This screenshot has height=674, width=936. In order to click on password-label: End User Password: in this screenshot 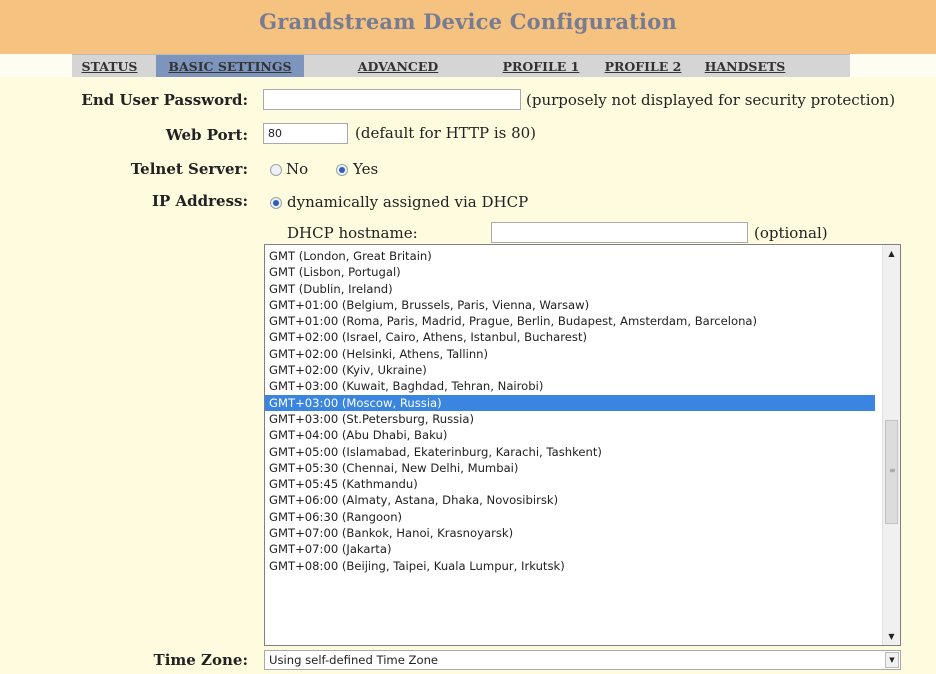, I will do `click(164, 100)`.